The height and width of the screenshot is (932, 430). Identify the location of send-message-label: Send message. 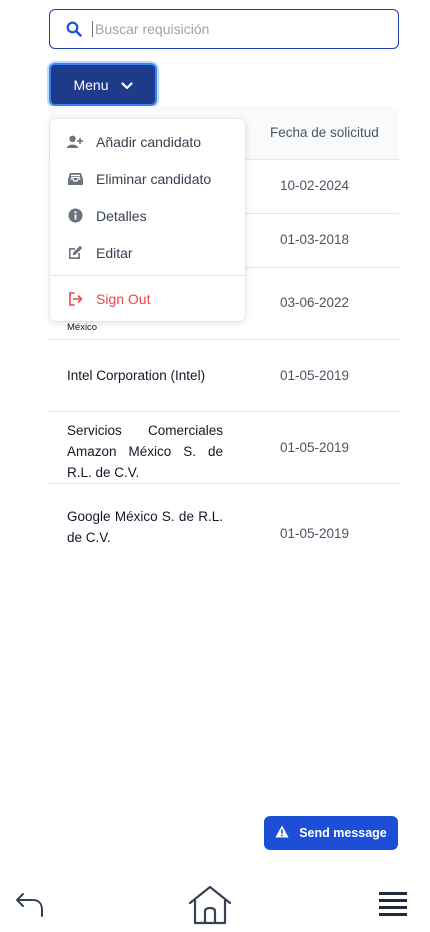
(343, 833).